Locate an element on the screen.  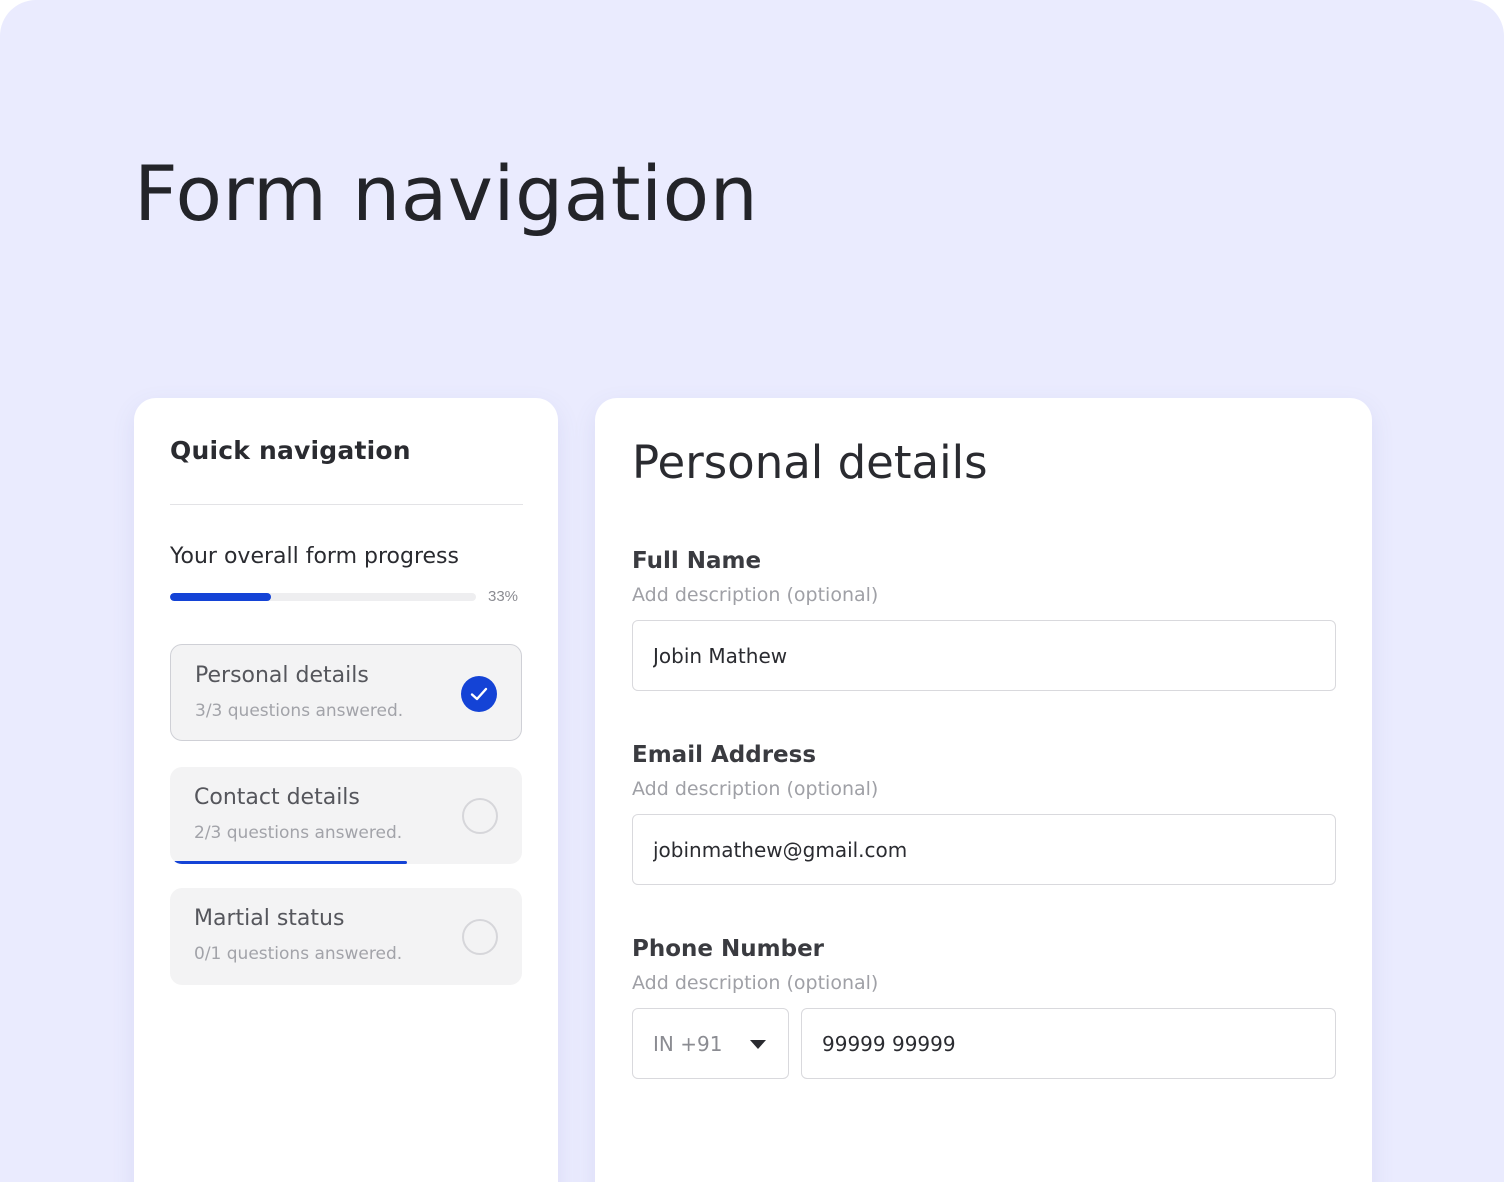
phone-label: Phone Number is located at coordinates (728, 949).